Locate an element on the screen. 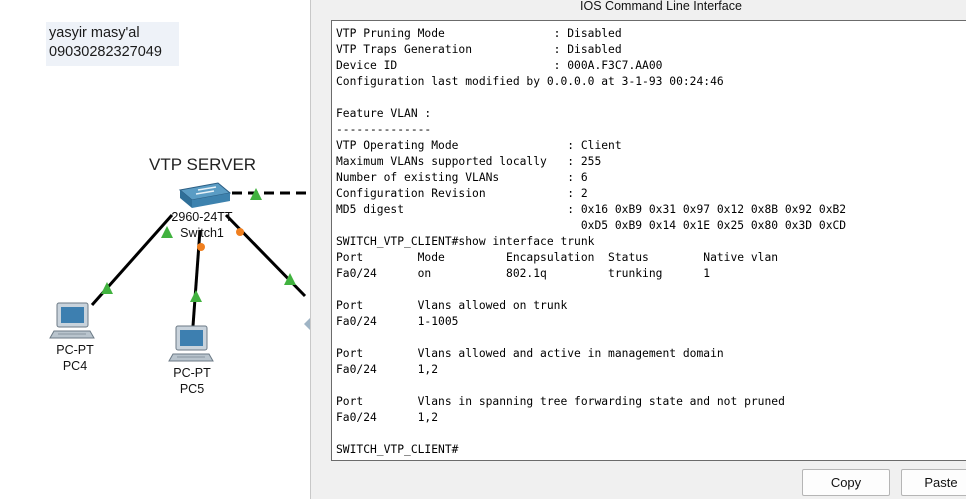 Image resolution: width=966 pixels, height=499 pixels. terminal-line: 0xD5 0xB9 0x14 0x1E 0x25 0x80 0x3D 0xCD is located at coordinates (591, 225).